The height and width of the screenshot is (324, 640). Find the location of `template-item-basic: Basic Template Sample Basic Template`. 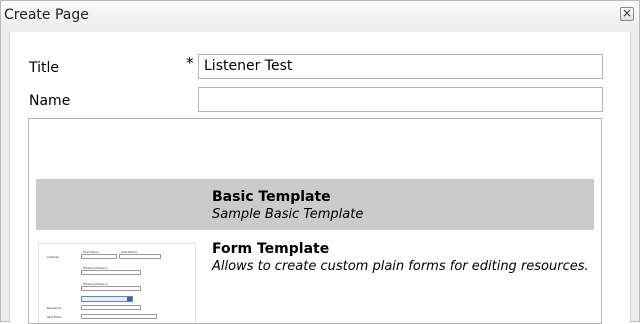

template-item-basic: Basic Template Sample Basic Template is located at coordinates (315, 204).